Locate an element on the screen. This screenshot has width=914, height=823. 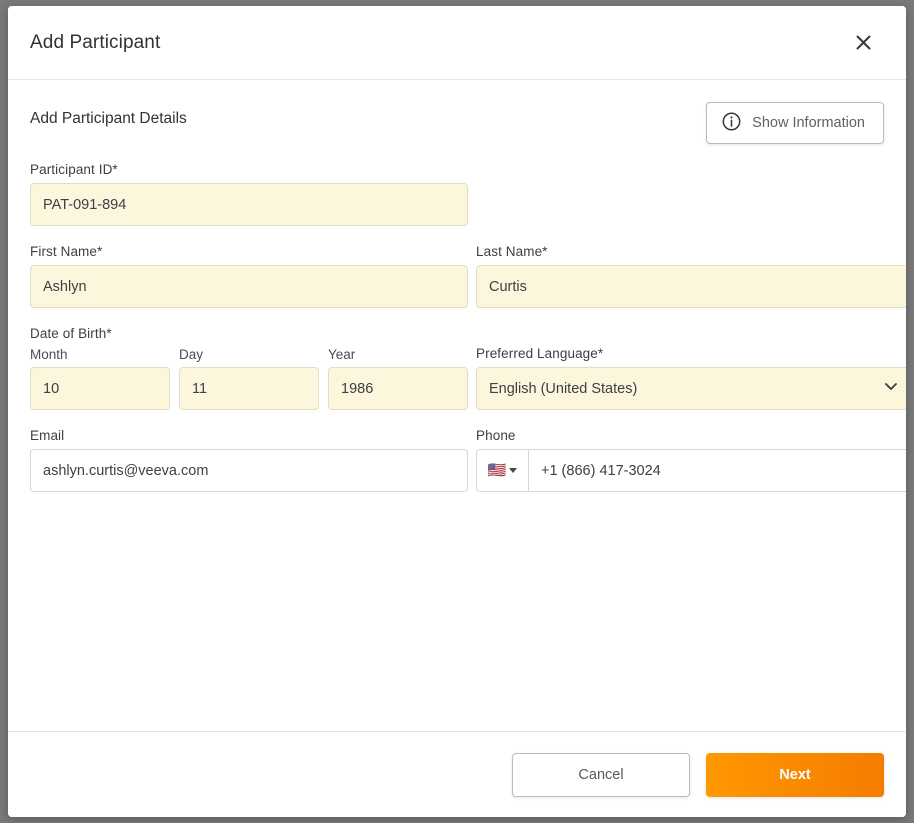
field-dob-month: Month is located at coordinates (100, 378).